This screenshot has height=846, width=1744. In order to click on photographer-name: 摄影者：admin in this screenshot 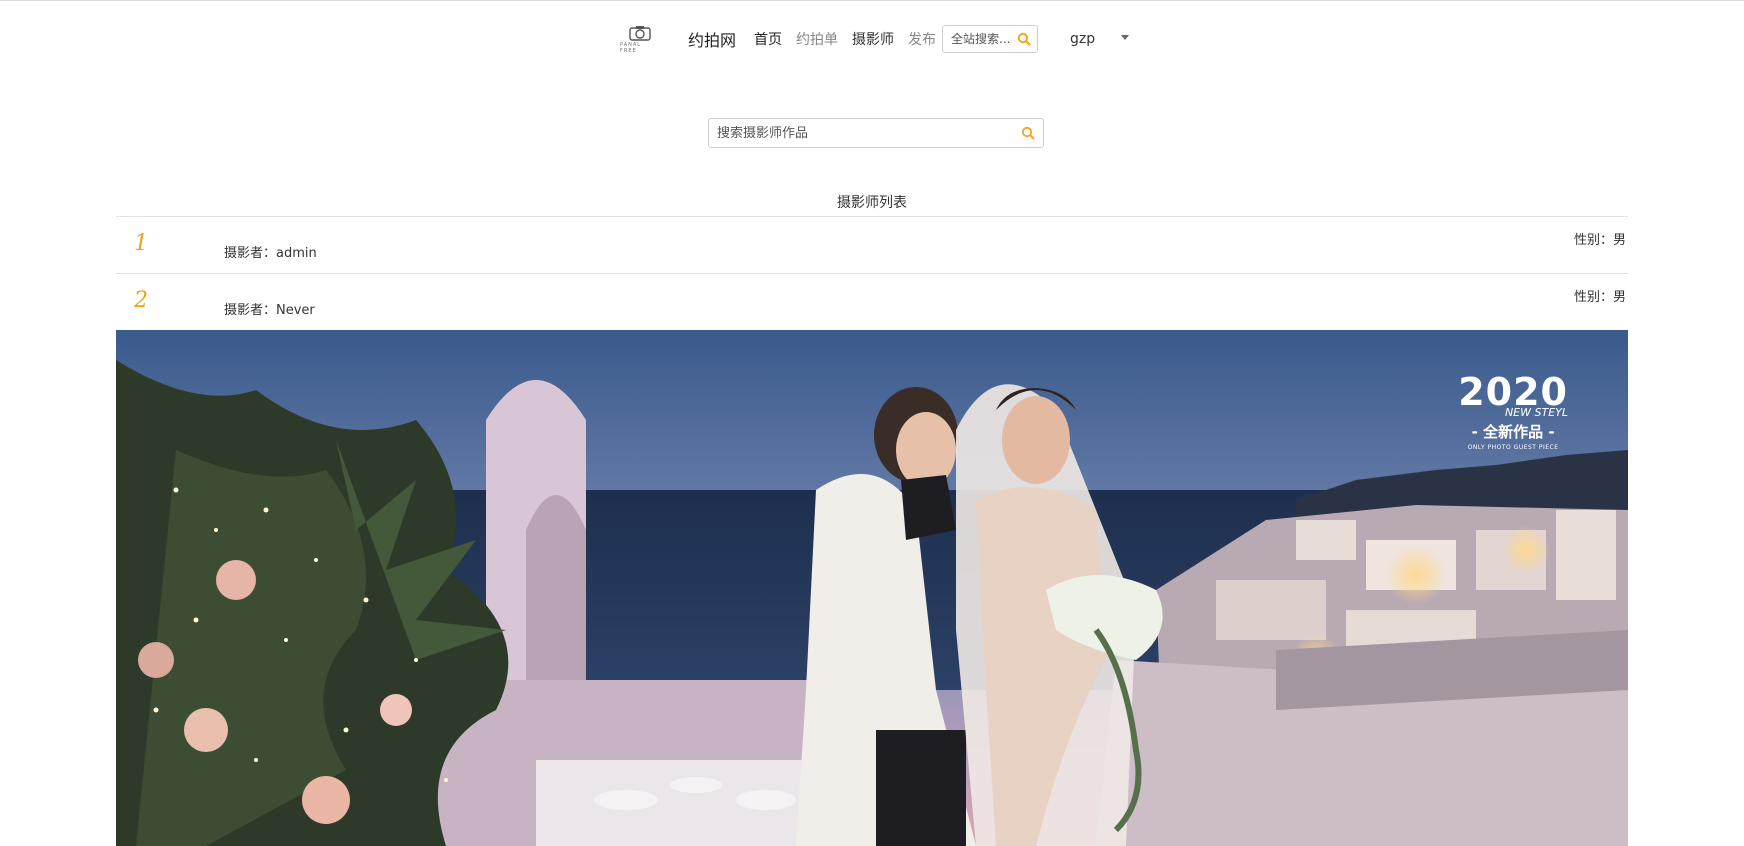, I will do `click(270, 251)`.